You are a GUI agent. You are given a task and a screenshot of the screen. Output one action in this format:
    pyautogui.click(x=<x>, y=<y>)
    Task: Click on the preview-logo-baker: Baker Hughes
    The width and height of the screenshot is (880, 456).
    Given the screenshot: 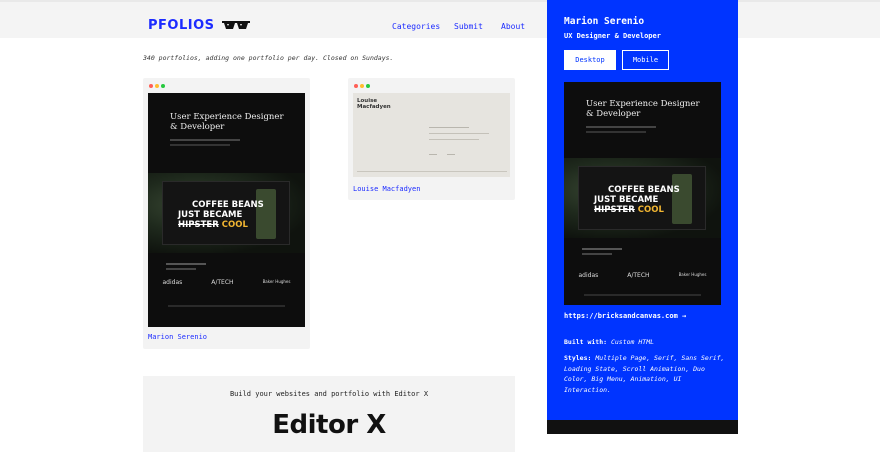 What is the action you would take?
    pyautogui.click(x=276, y=281)
    